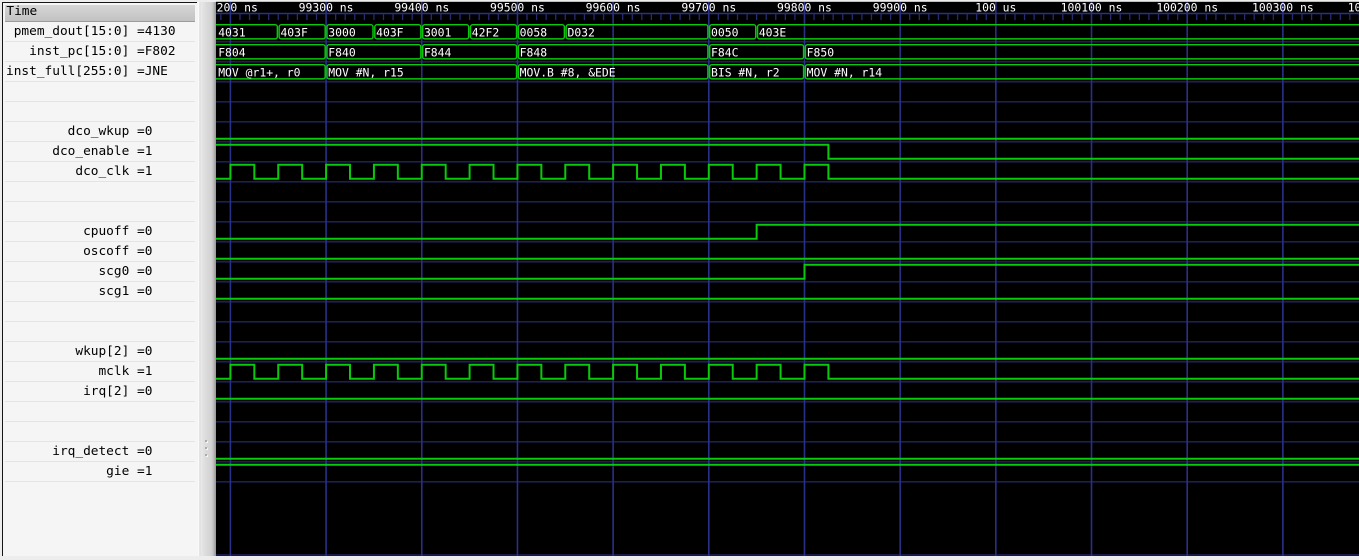 The image size is (1359, 560). I want to click on timeline-label: 99900 ns, so click(900, 7).